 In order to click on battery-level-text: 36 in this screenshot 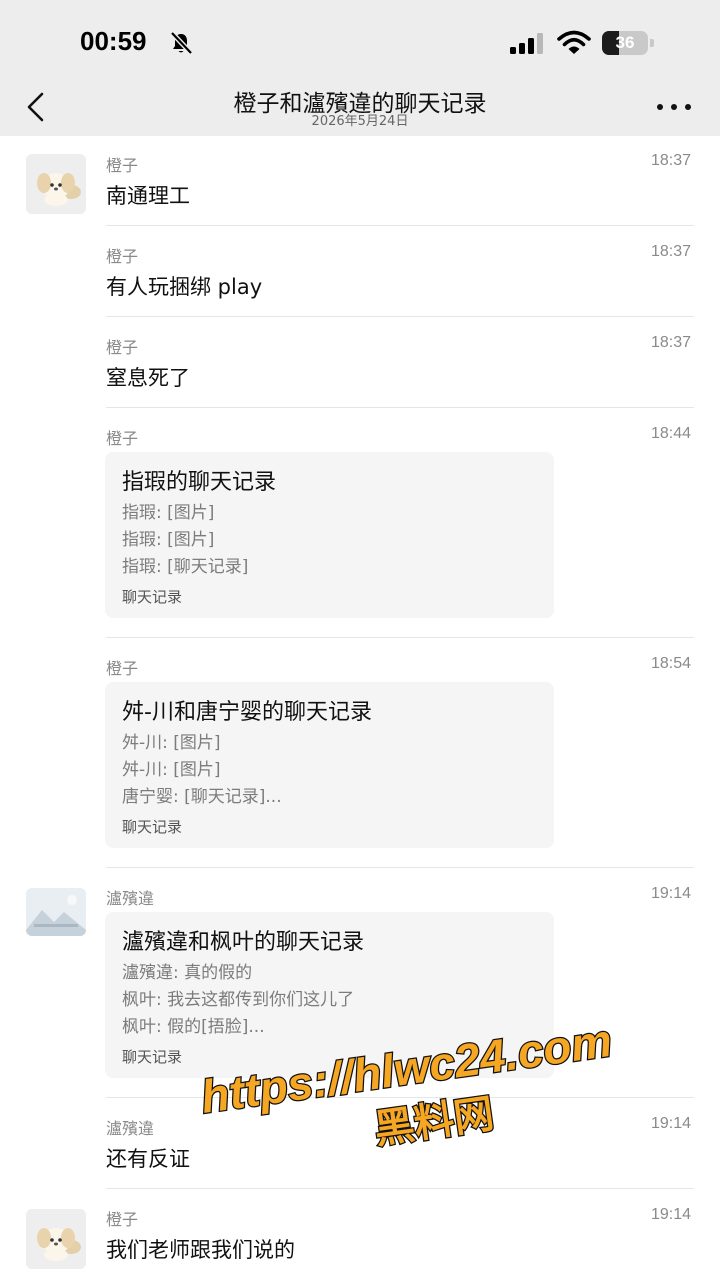, I will do `click(625, 42)`.